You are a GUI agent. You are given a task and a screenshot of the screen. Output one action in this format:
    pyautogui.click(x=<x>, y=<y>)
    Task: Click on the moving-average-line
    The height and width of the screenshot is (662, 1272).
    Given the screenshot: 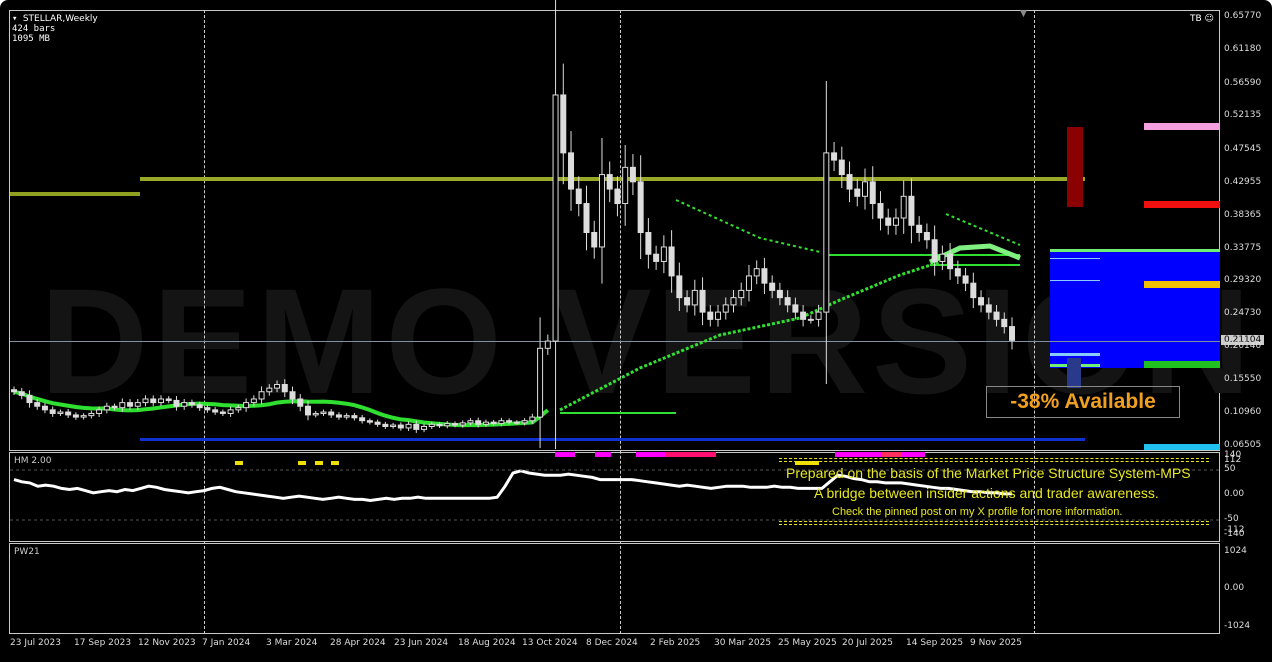 What is the action you would take?
    pyautogui.click(x=281, y=408)
    